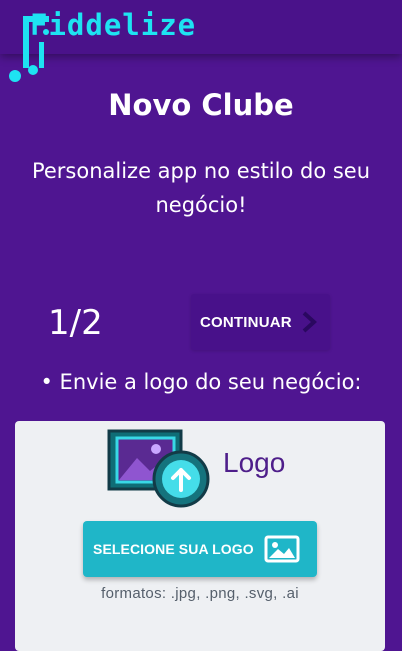 The width and height of the screenshot is (402, 651). Describe the element at coordinates (200, 593) in the screenshot. I see `allowed-formats: formatos: .jpg, .png, .svg, .ai` at that location.